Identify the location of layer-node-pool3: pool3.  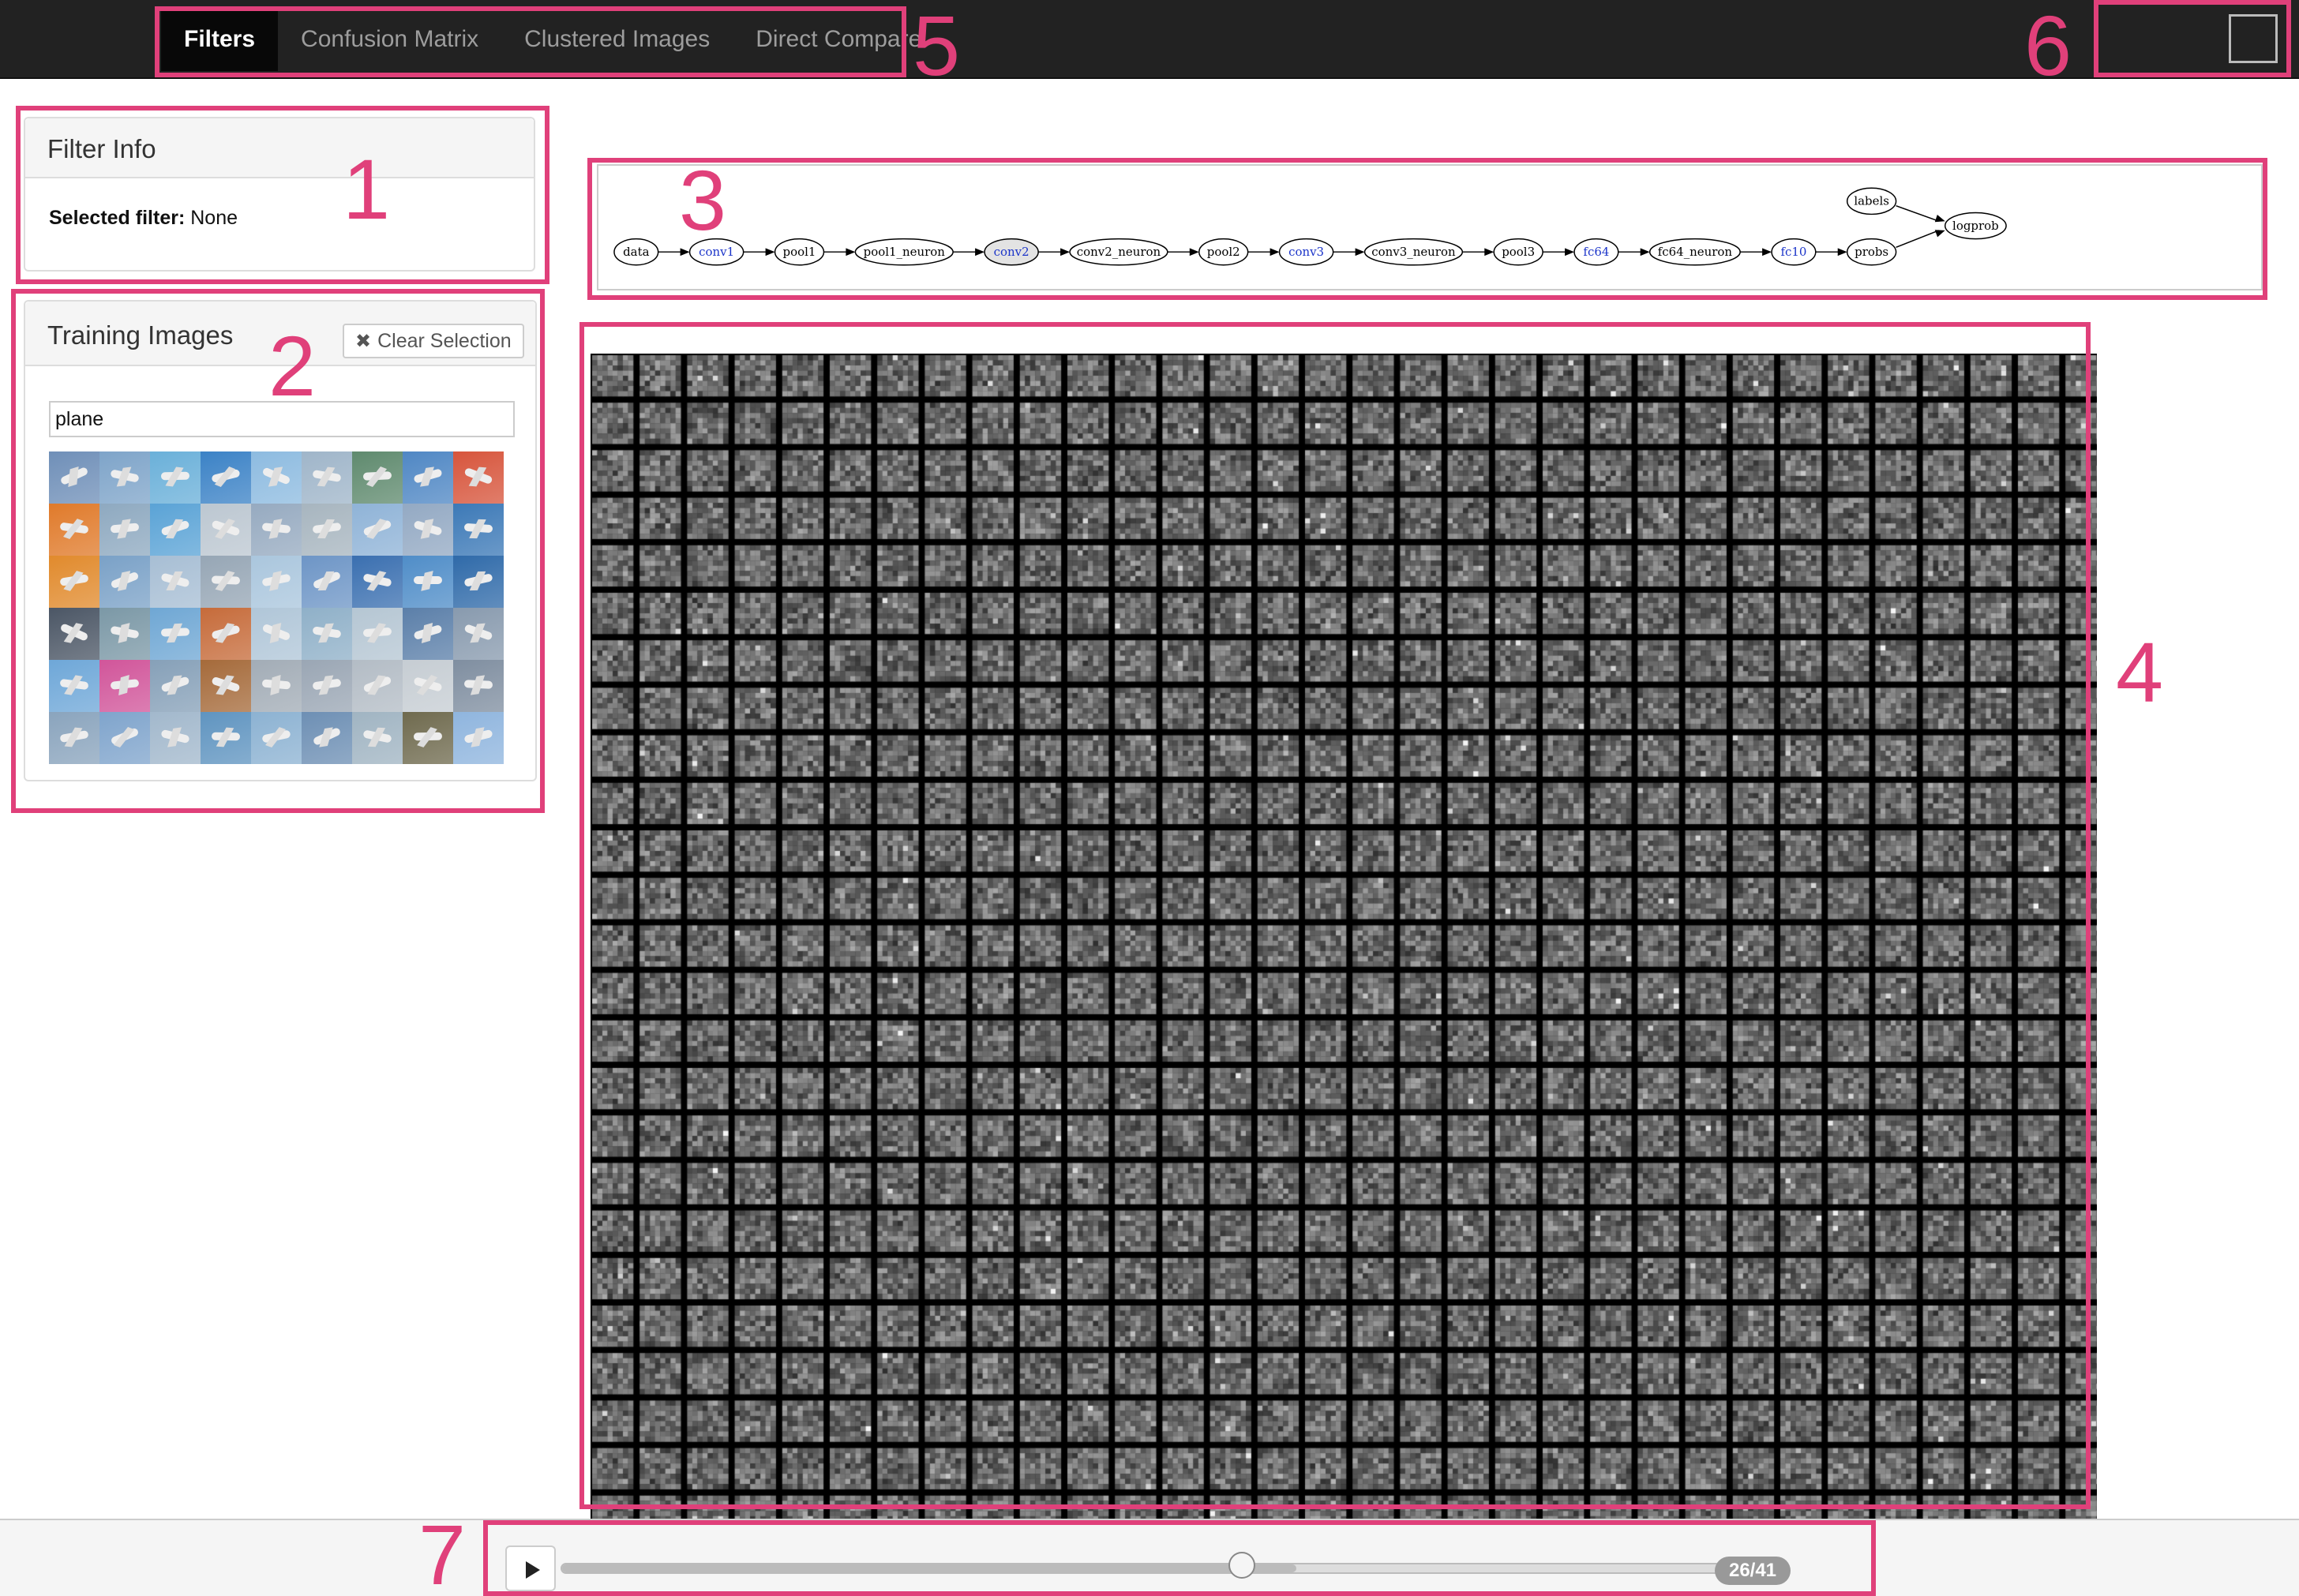
(1518, 252).